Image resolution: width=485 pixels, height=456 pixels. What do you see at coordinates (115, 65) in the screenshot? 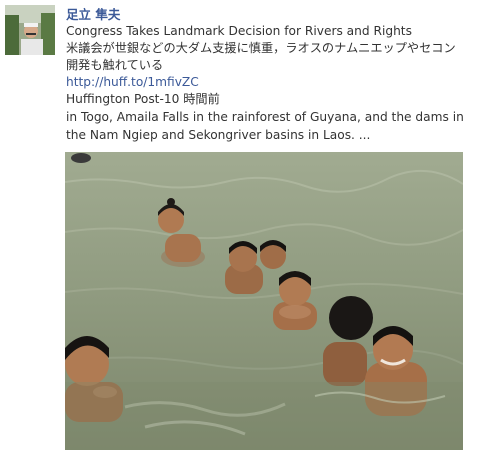
I see `post-japanese-text-line2: 開発も触れている` at bounding box center [115, 65].